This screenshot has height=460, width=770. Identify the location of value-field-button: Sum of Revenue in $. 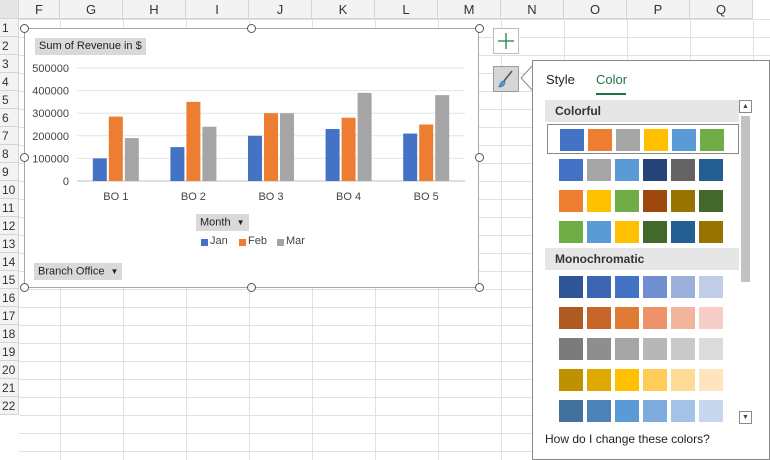
(90, 46).